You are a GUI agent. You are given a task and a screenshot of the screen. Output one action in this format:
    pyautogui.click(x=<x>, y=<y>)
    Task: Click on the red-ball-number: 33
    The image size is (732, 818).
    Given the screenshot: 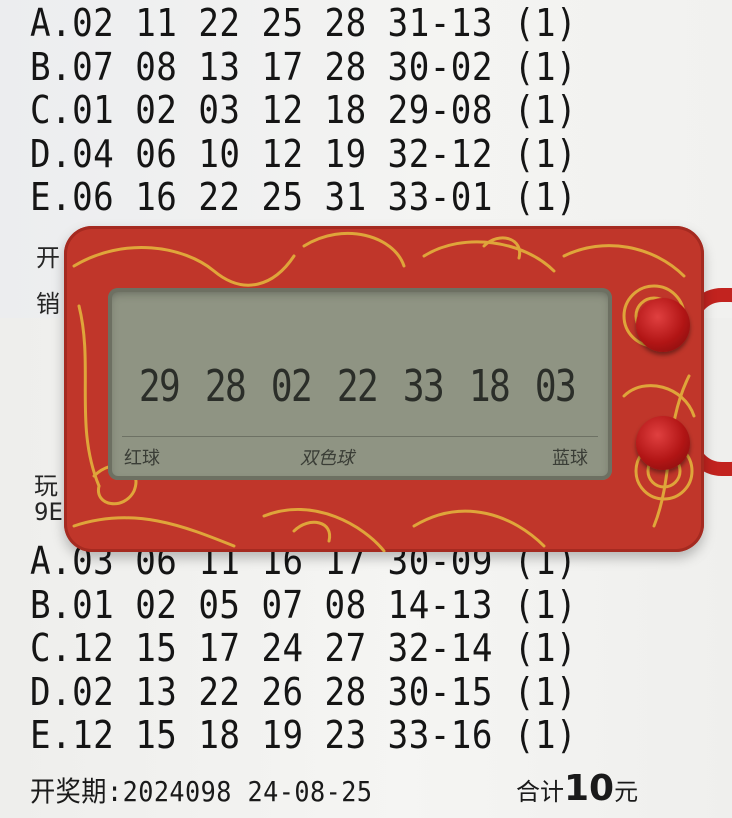 What is the action you would take?
    pyautogui.click(x=423, y=386)
    